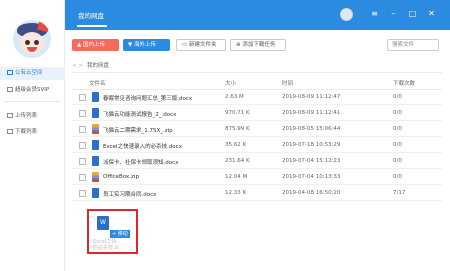 The height and width of the screenshot is (271, 450). Describe the element at coordinates (346, 14) in the screenshot. I see `user-icon` at that location.